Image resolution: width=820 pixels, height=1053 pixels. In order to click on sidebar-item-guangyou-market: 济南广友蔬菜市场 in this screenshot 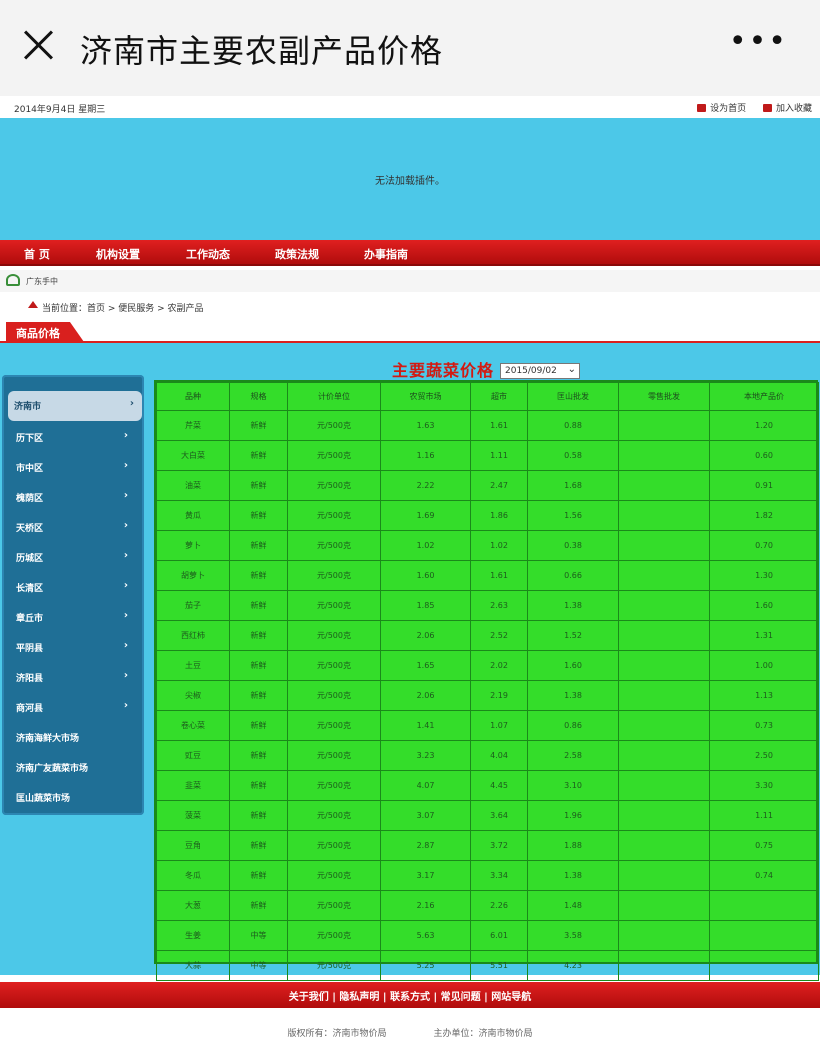, I will do `click(73, 767)`.